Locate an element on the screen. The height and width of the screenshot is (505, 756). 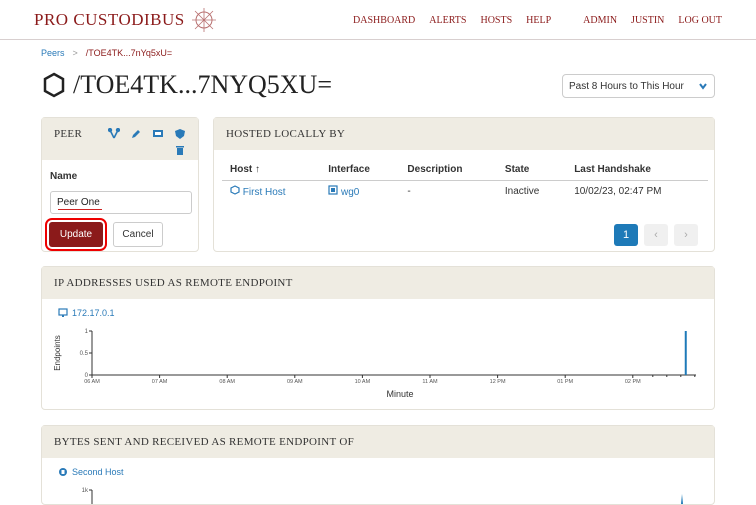
title-row: /TOE4TK...7NYQ5XU= is located at coordinates (186, 85).